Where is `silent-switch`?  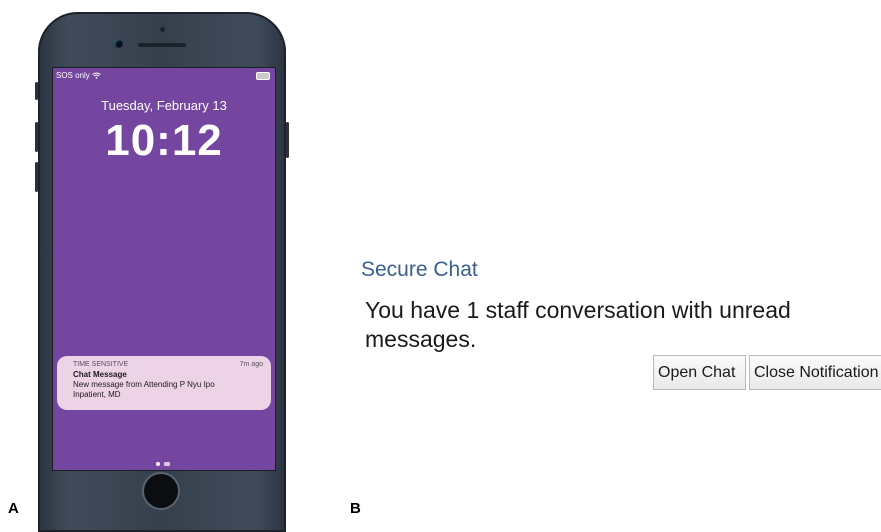 silent-switch is located at coordinates (36, 91).